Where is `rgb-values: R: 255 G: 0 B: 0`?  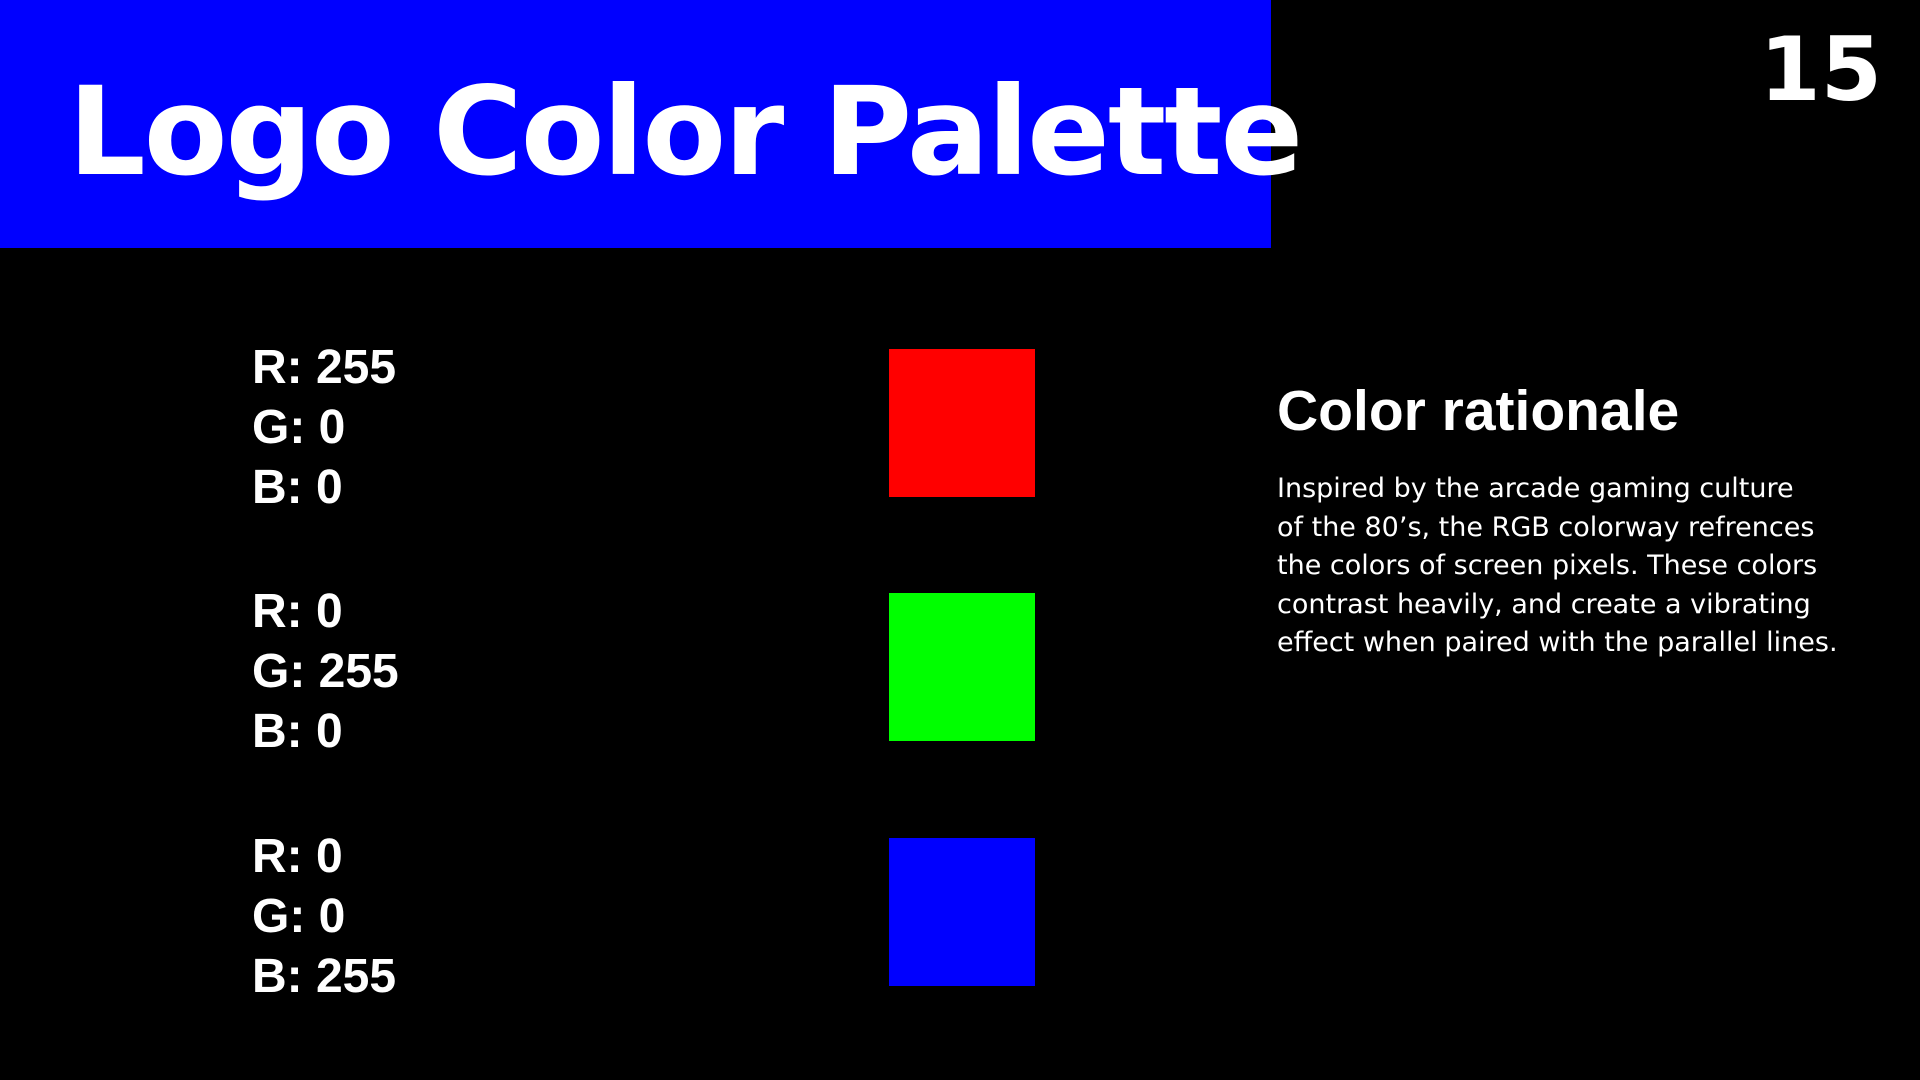
rgb-values: R: 255 G: 0 B: 0 is located at coordinates (452, 428).